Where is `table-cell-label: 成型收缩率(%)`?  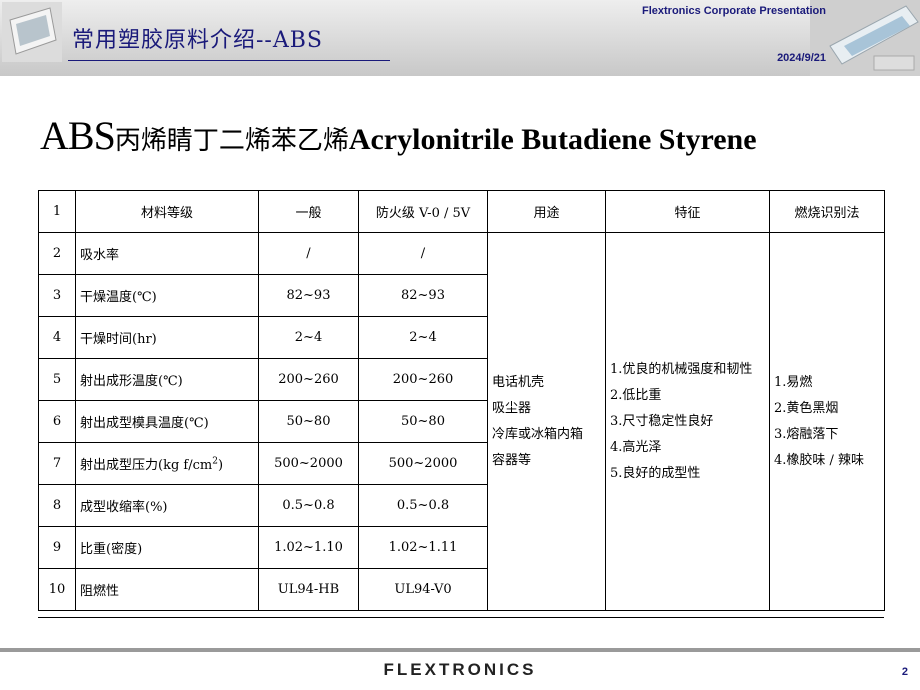 table-cell-label: 成型收缩率(%) is located at coordinates (167, 505).